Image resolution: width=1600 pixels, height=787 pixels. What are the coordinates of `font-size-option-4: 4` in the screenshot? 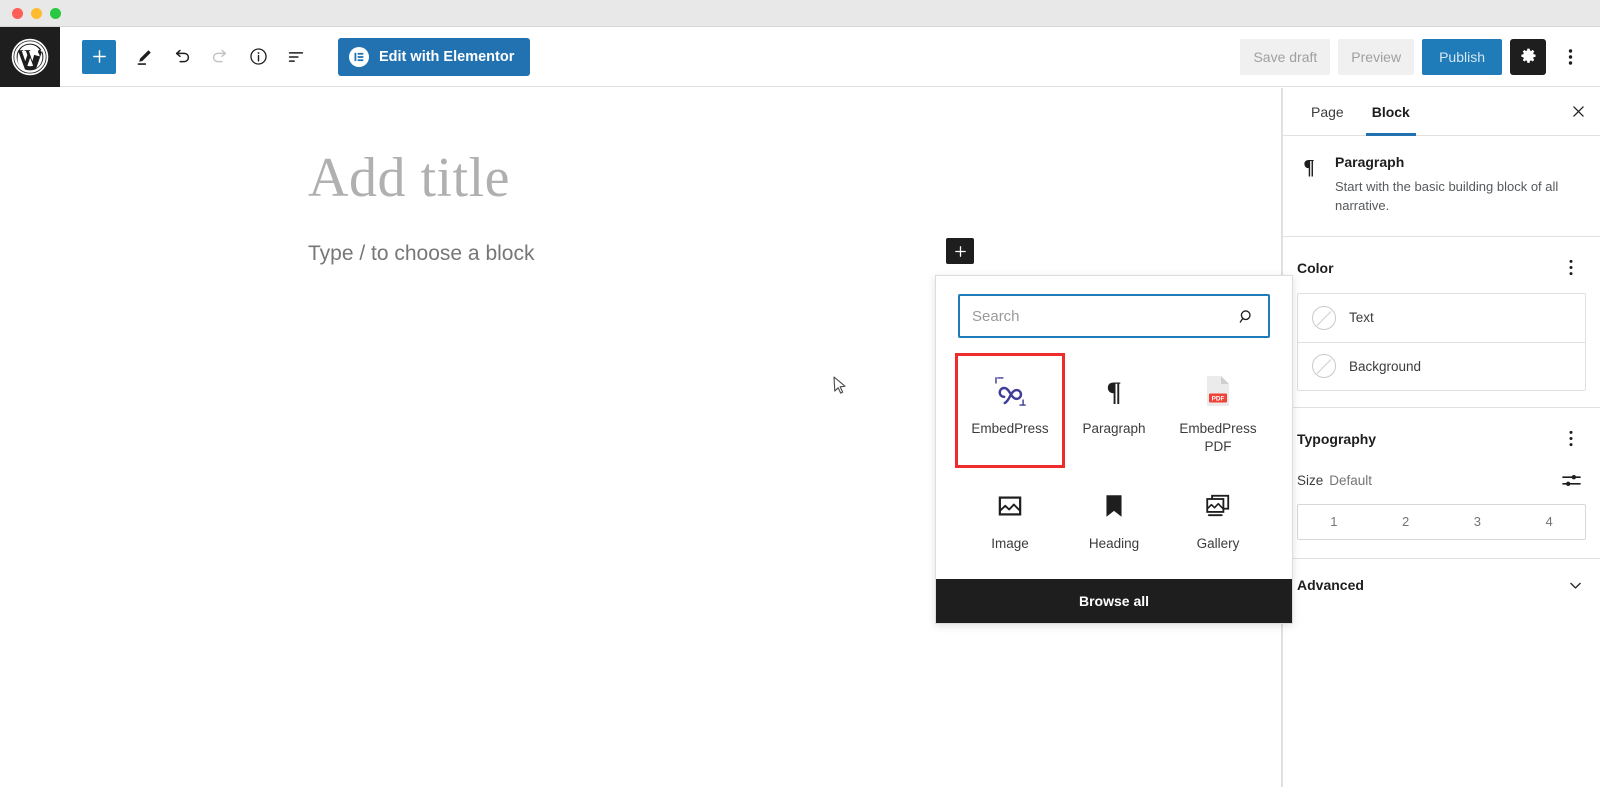 It's located at (1549, 522).